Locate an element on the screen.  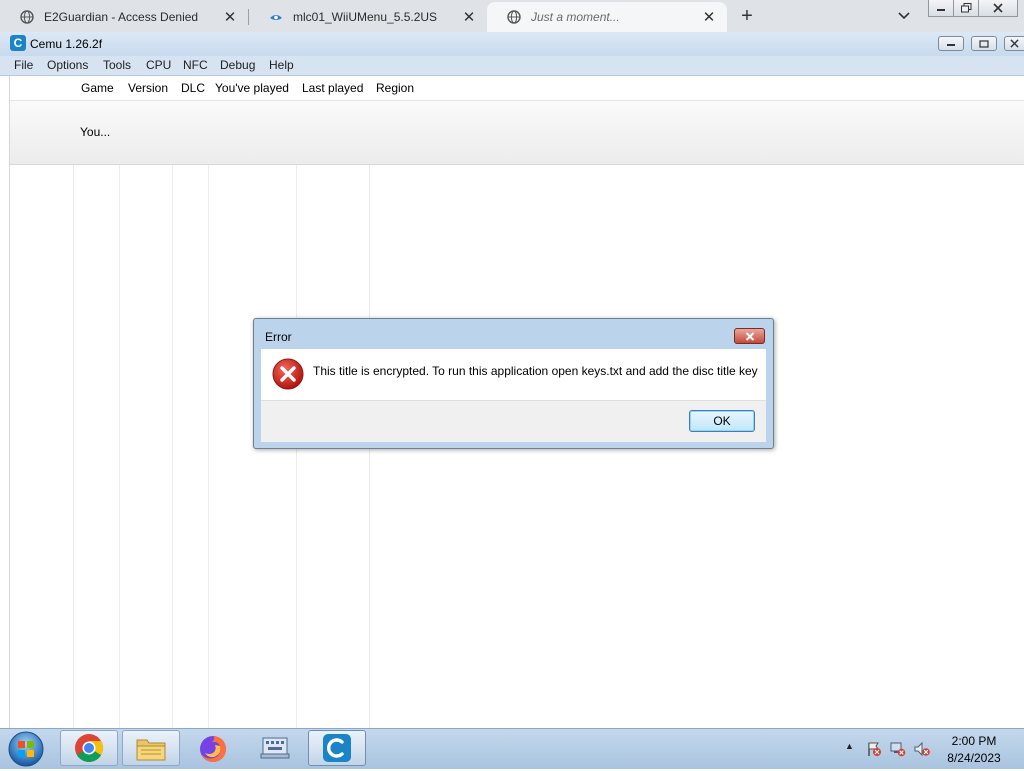
menu-nfc: NFC is located at coordinates (195, 65).